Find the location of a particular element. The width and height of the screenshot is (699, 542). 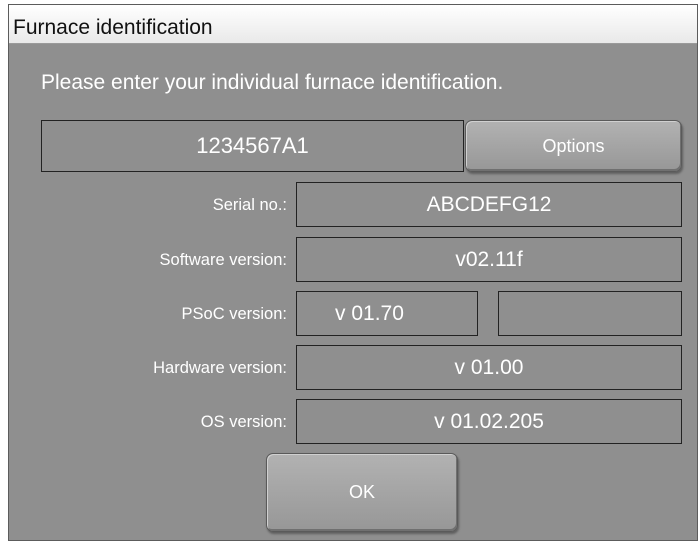

hardware-version-field: v 01.00 is located at coordinates (489, 367).